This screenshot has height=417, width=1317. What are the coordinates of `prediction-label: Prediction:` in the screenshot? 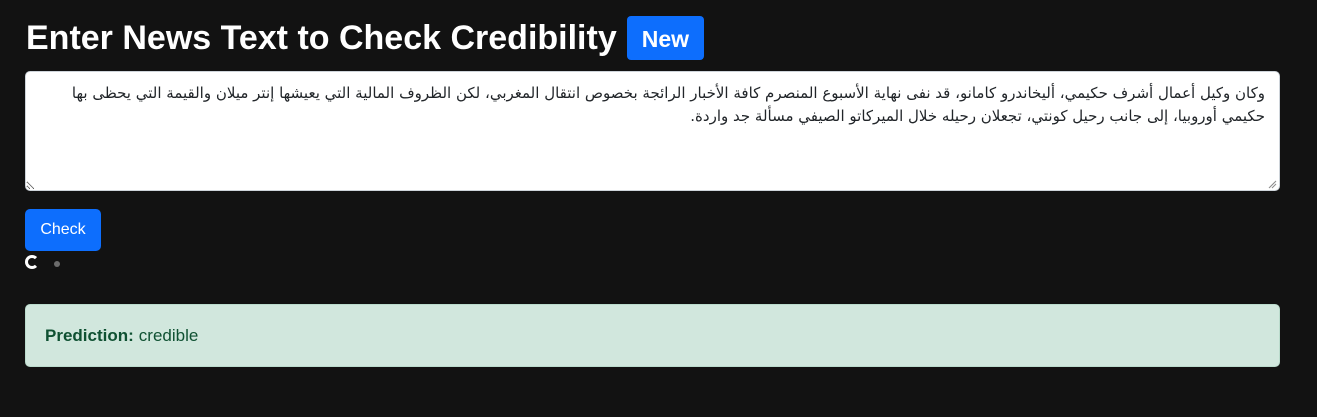 It's located at (89, 335).